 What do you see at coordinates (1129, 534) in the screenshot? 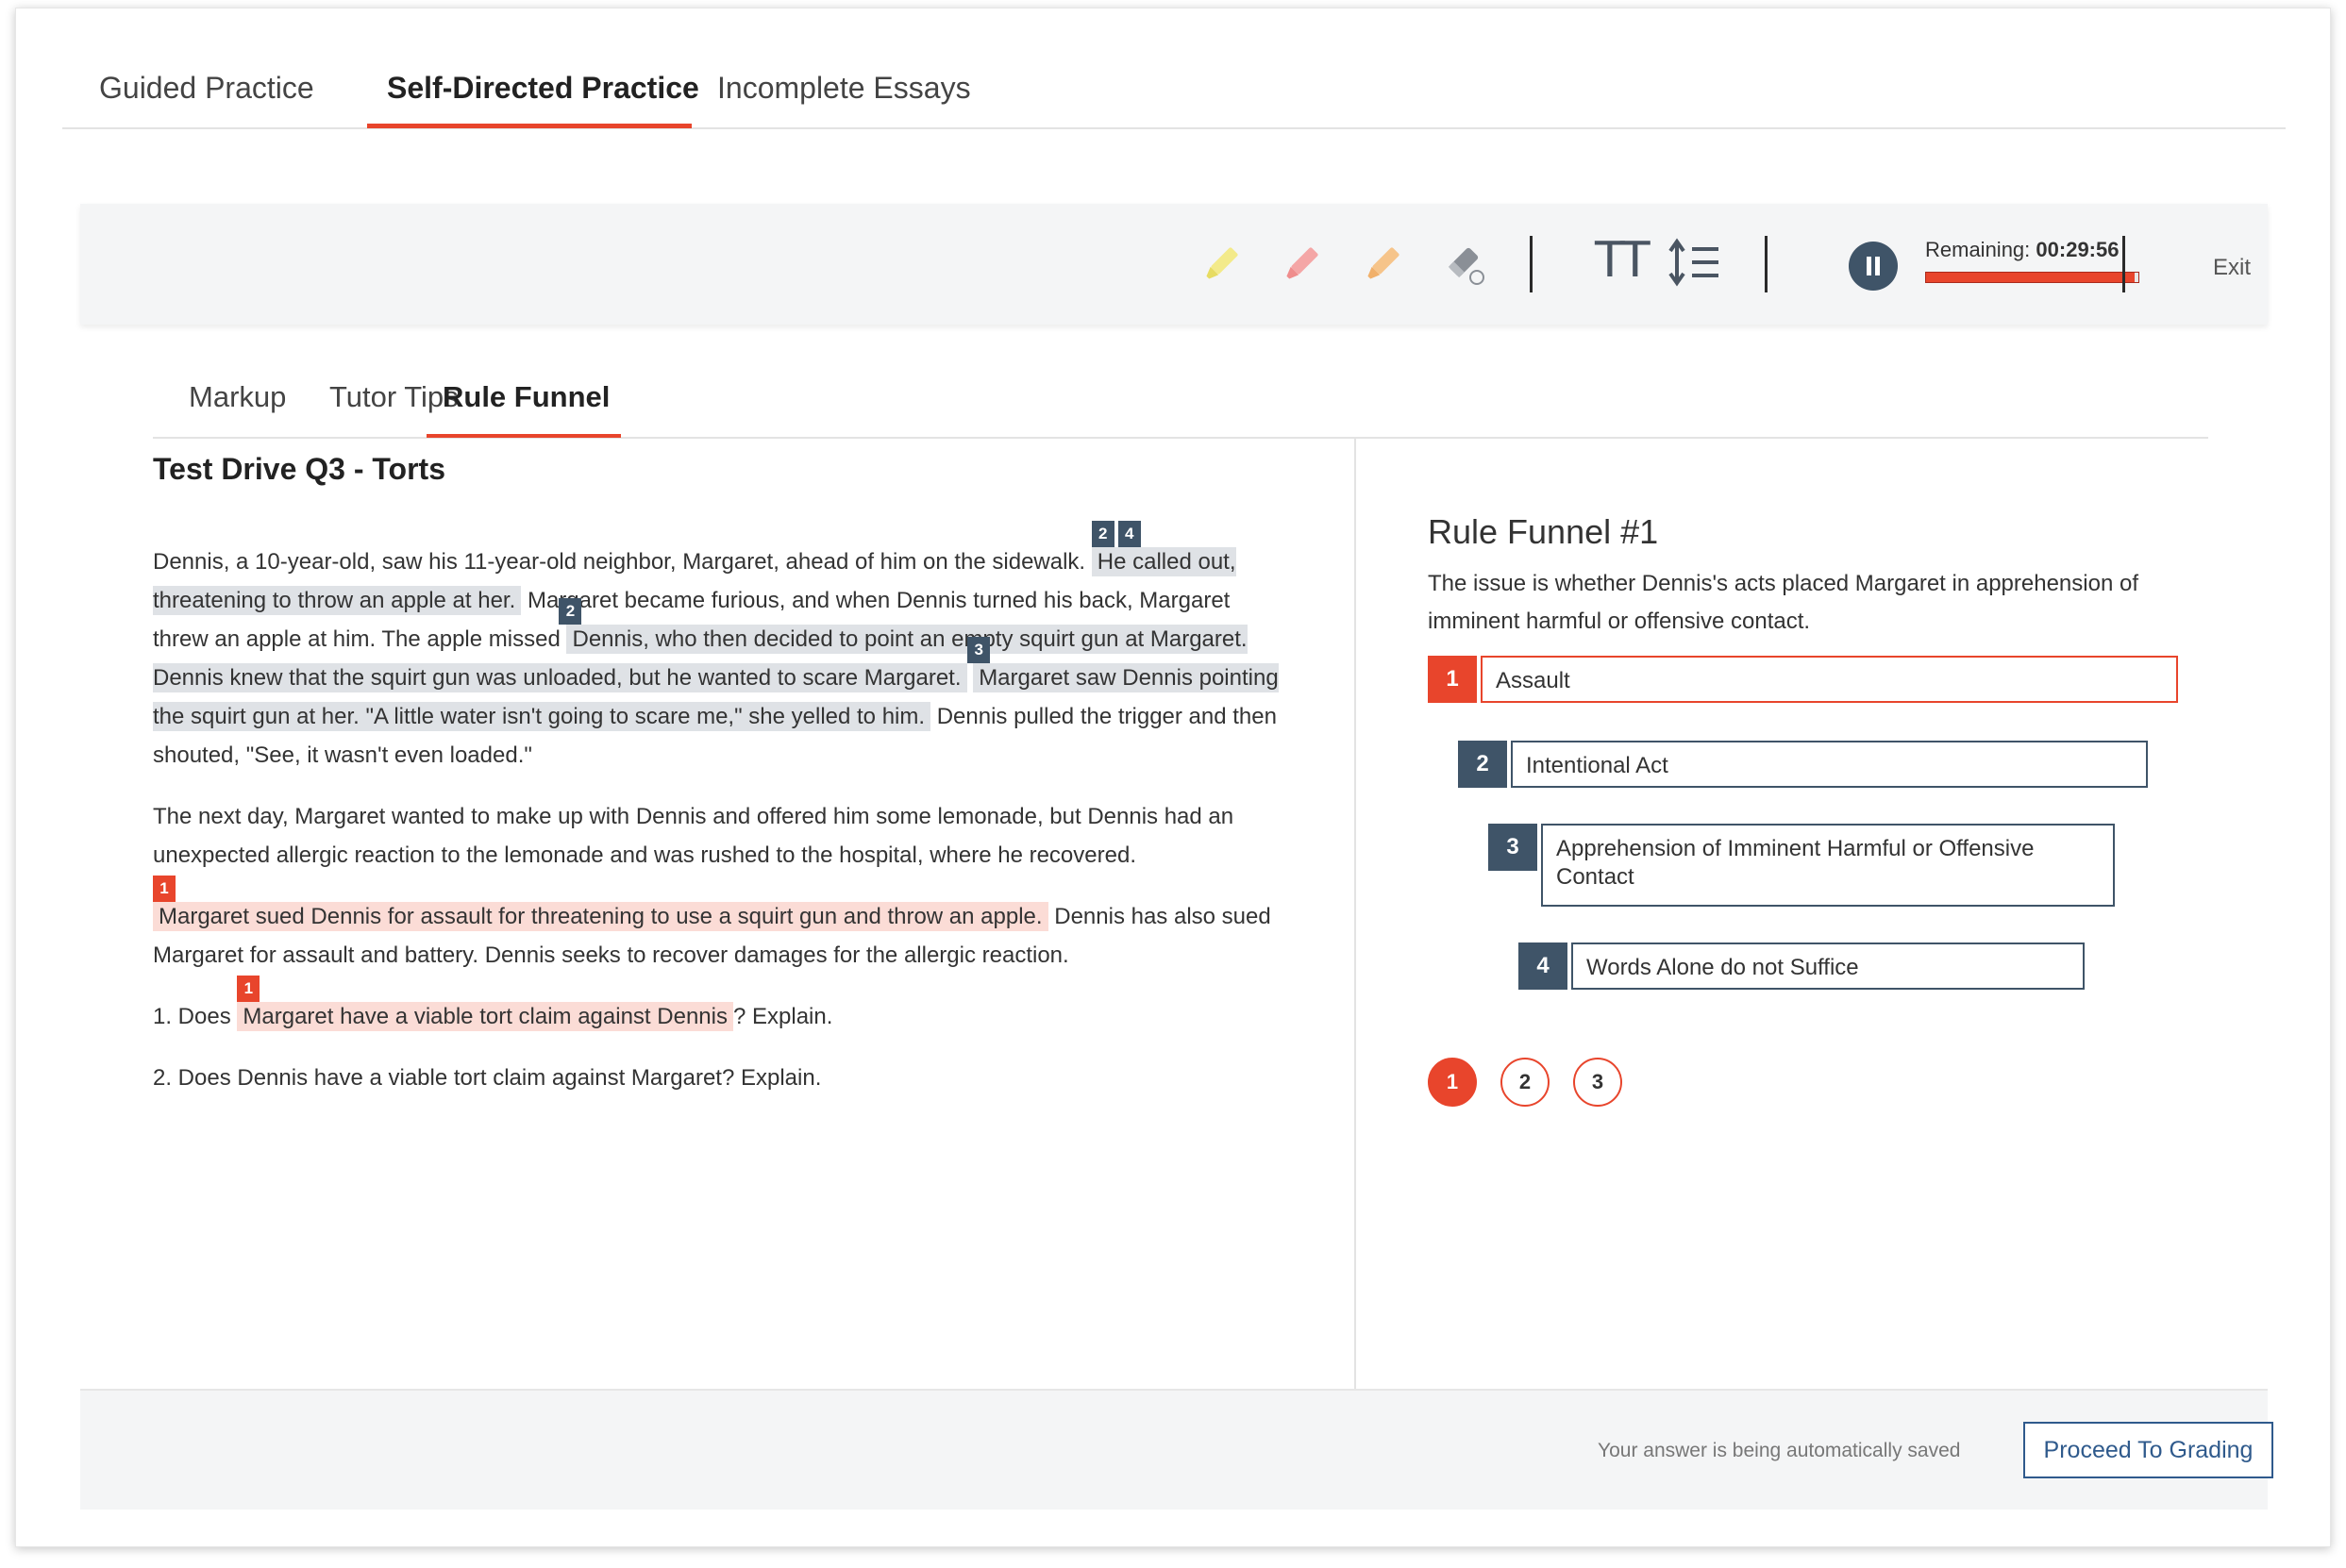
I see `marker-badge: 4` at bounding box center [1129, 534].